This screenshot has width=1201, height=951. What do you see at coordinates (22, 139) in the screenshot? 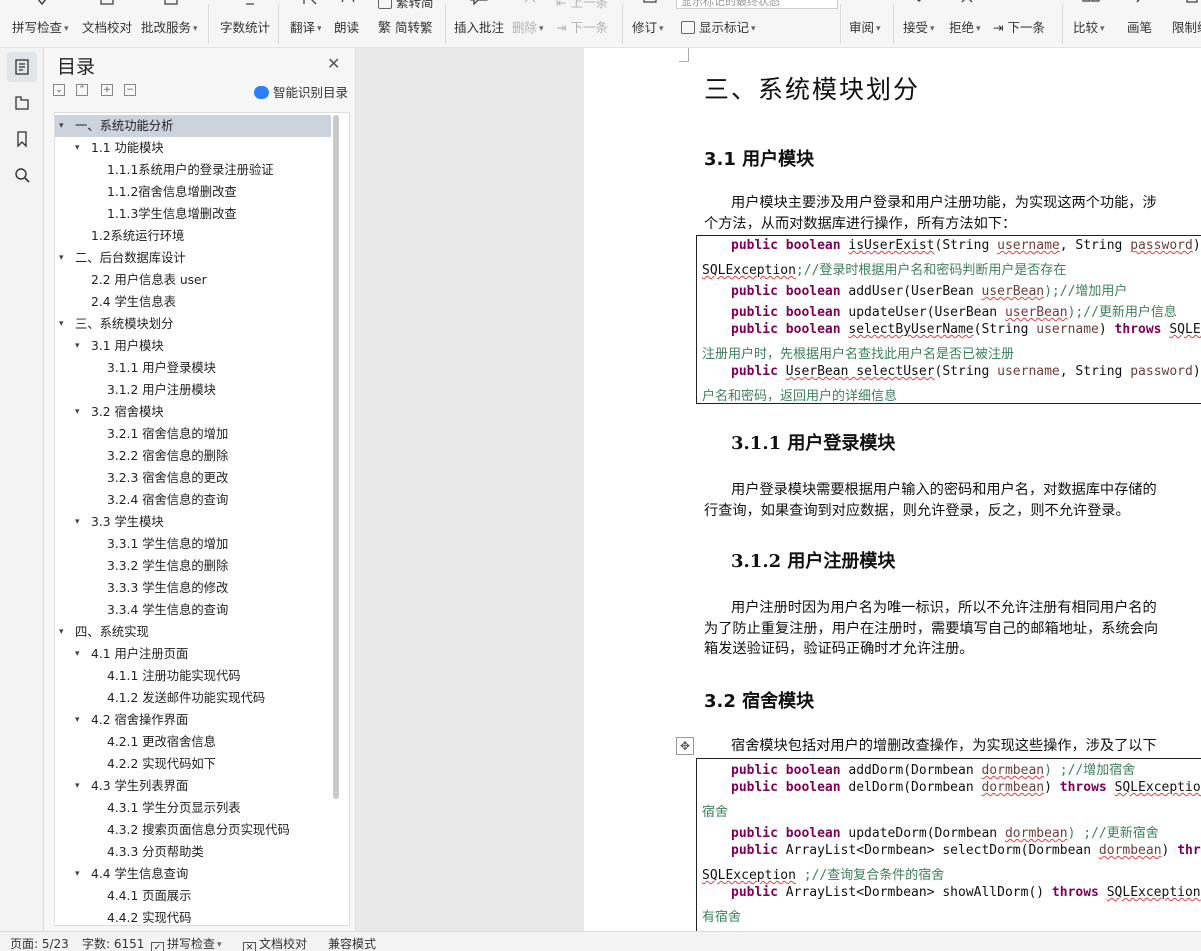
I see `bookmark-button` at bounding box center [22, 139].